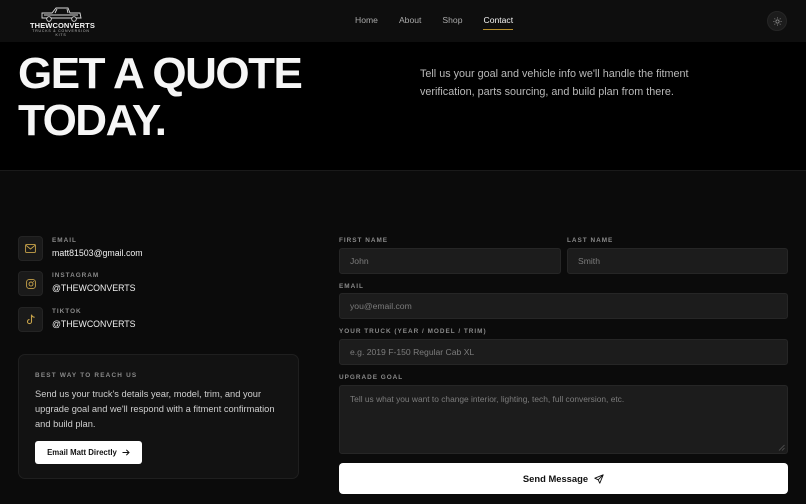 The width and height of the screenshot is (806, 504). I want to click on contact-email-label: EMAIL, so click(64, 240).